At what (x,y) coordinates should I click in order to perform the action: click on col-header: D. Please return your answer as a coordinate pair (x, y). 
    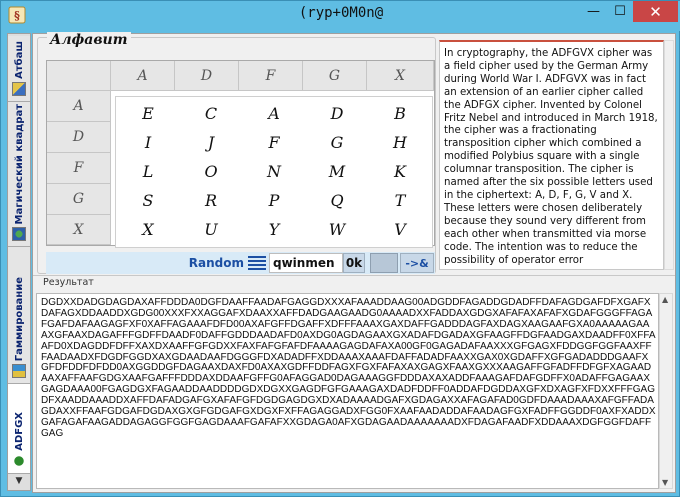
    Looking at the image, I should click on (207, 76).